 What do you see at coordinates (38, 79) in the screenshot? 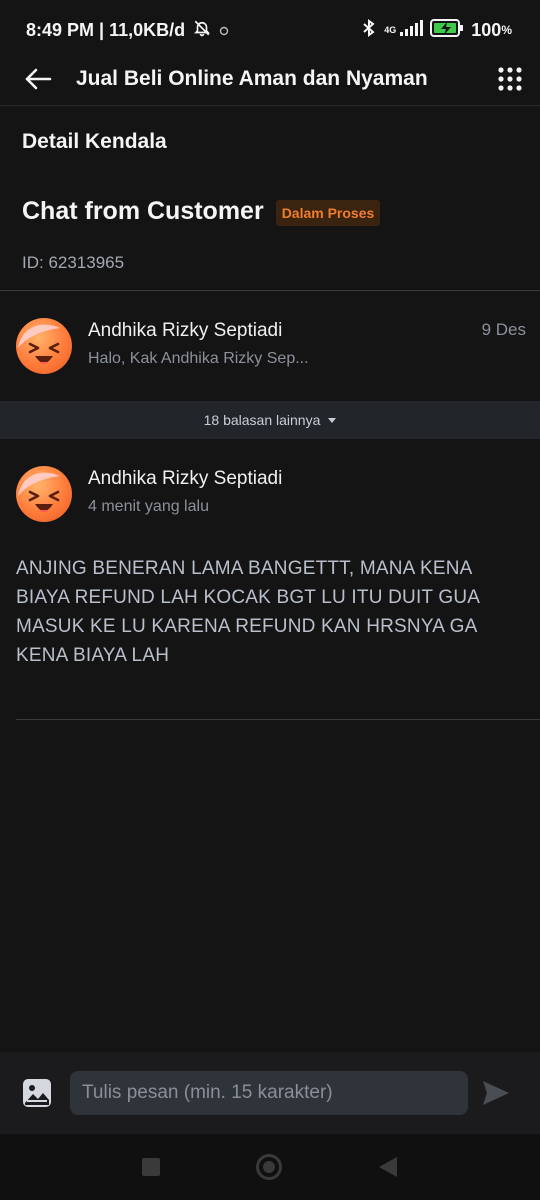
I see `arrow-left-icon` at bounding box center [38, 79].